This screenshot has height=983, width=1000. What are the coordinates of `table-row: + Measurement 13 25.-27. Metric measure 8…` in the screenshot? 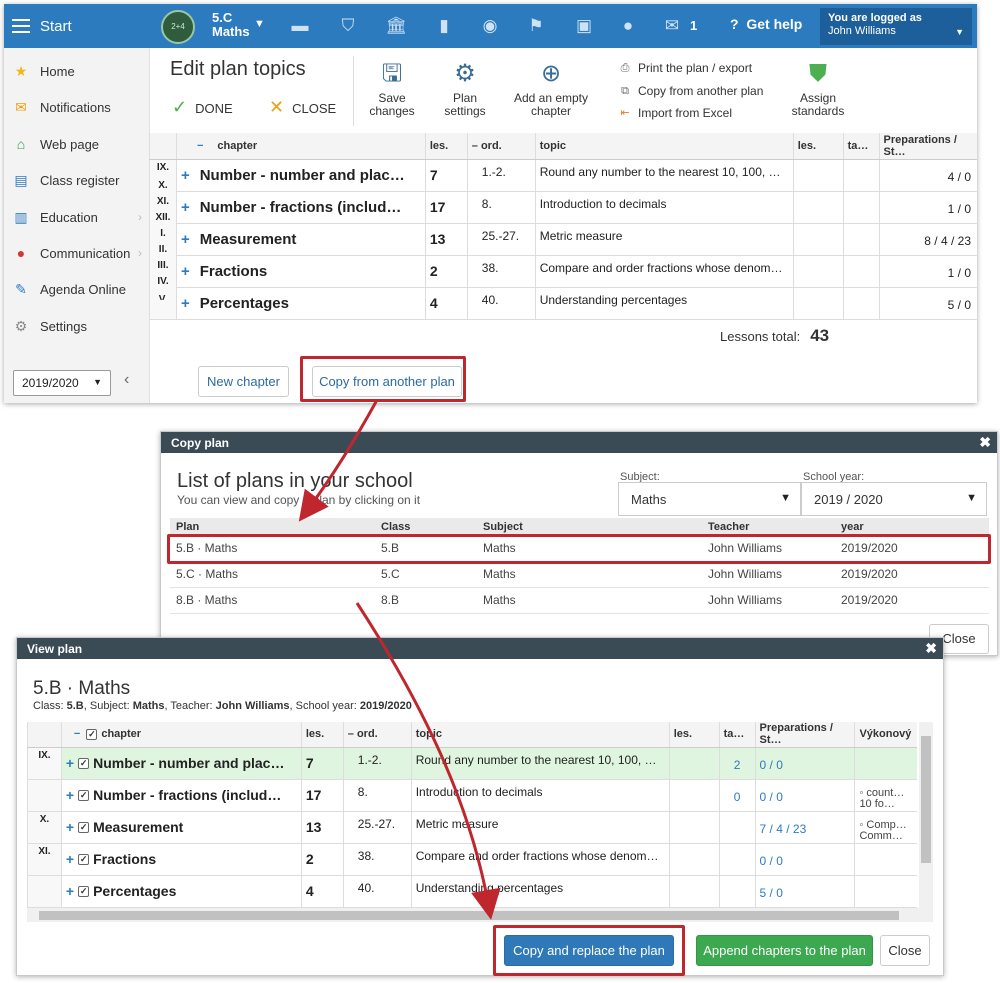 It's located at (563, 239).